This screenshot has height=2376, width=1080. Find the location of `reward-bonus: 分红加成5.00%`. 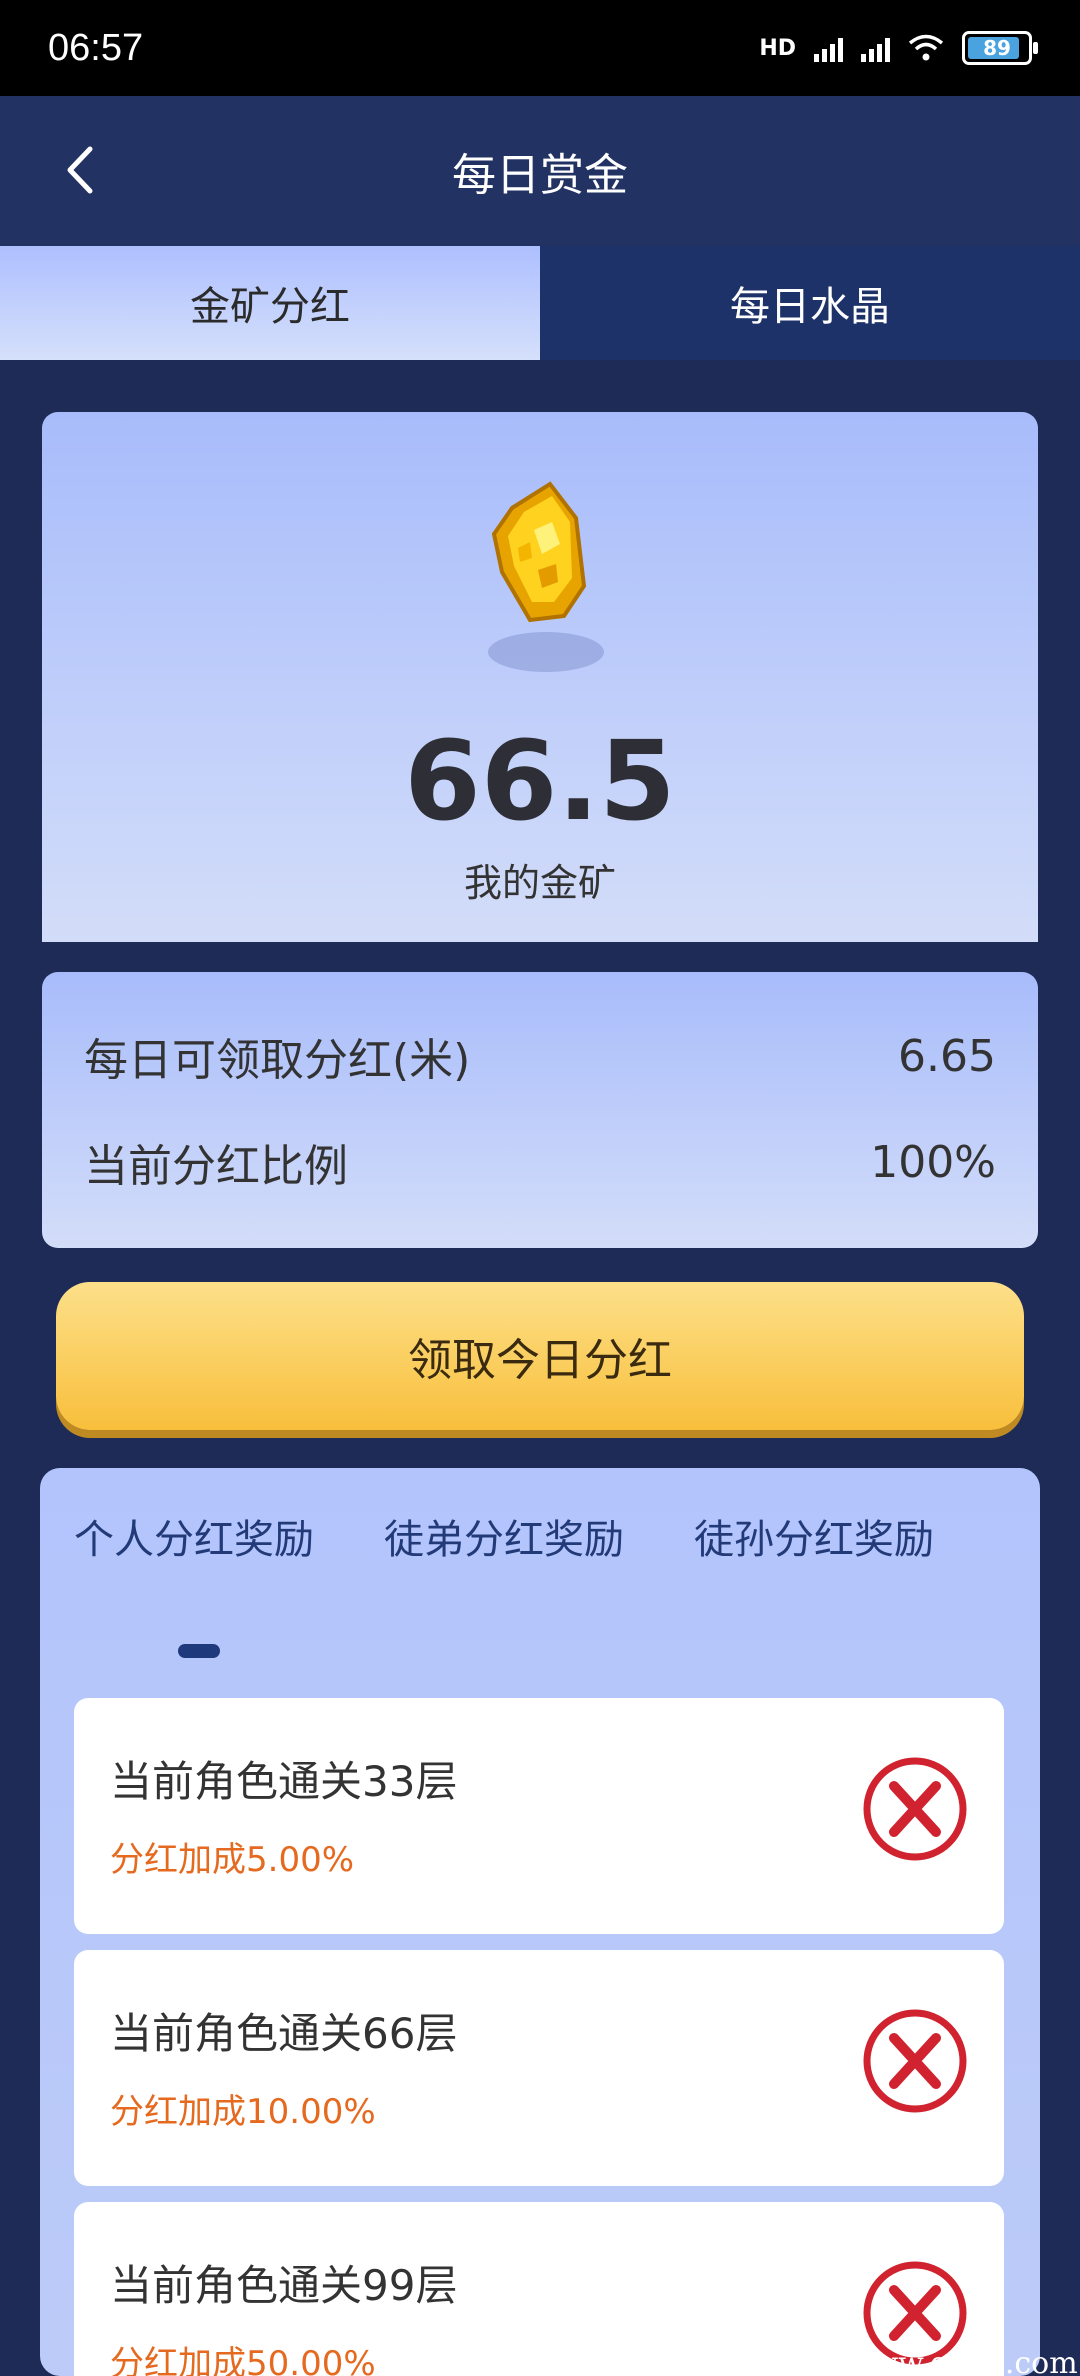

reward-bonus: 分红加成5.00% is located at coordinates (232, 1860).